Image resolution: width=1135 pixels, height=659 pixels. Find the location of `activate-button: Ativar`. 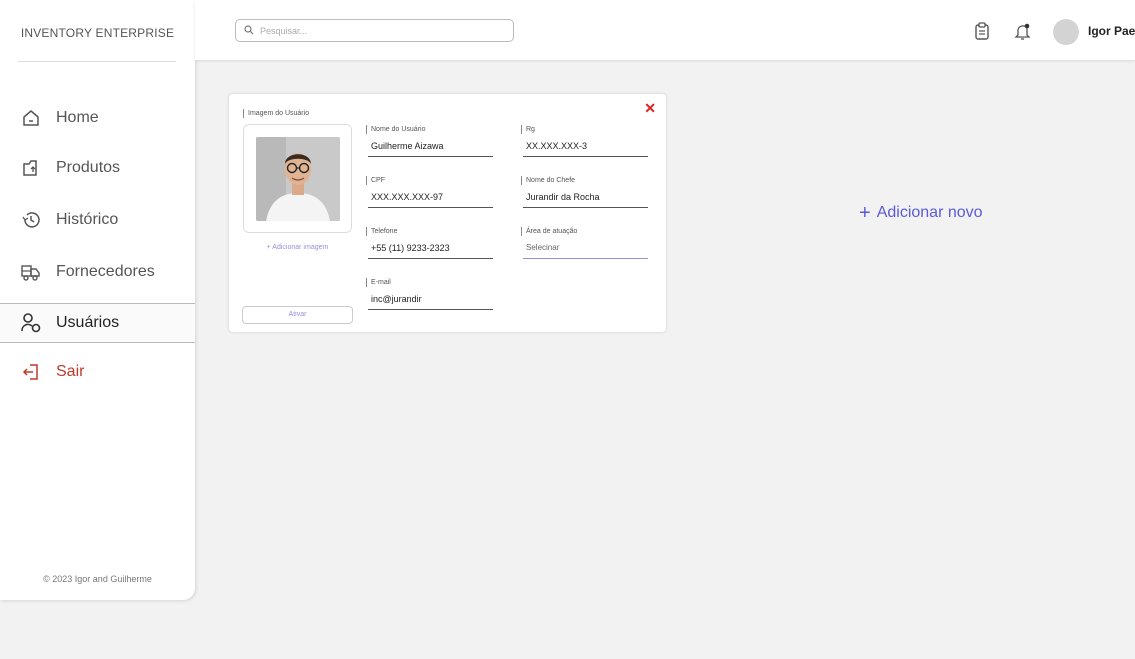

activate-button: Ativar is located at coordinates (297, 315).